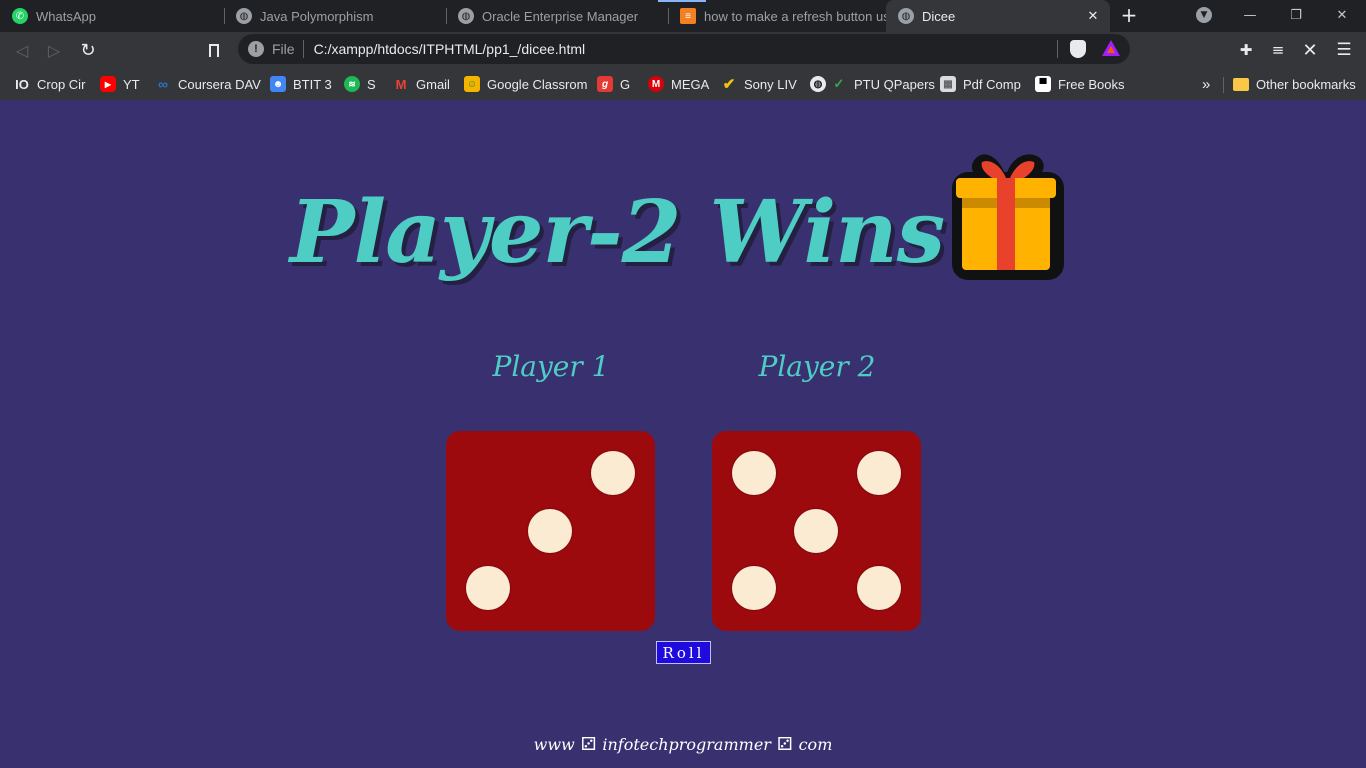 This screenshot has height=768, width=1366. Describe the element at coordinates (472, 84) in the screenshot. I see `classroom-icon: ☺` at that location.